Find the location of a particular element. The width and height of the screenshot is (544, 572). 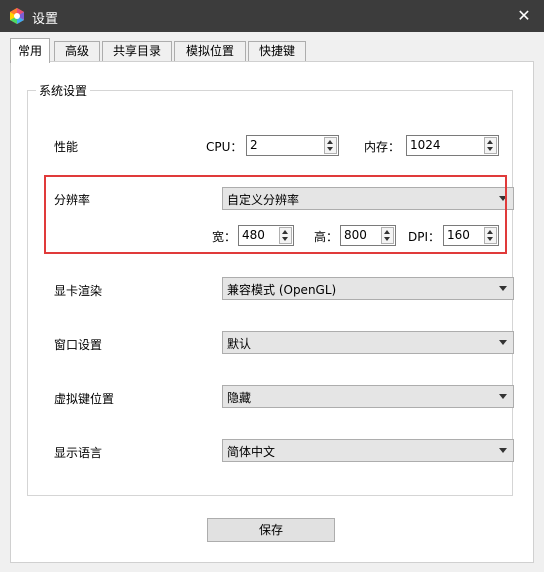

window-setting-selected: 默认 is located at coordinates (239, 344).